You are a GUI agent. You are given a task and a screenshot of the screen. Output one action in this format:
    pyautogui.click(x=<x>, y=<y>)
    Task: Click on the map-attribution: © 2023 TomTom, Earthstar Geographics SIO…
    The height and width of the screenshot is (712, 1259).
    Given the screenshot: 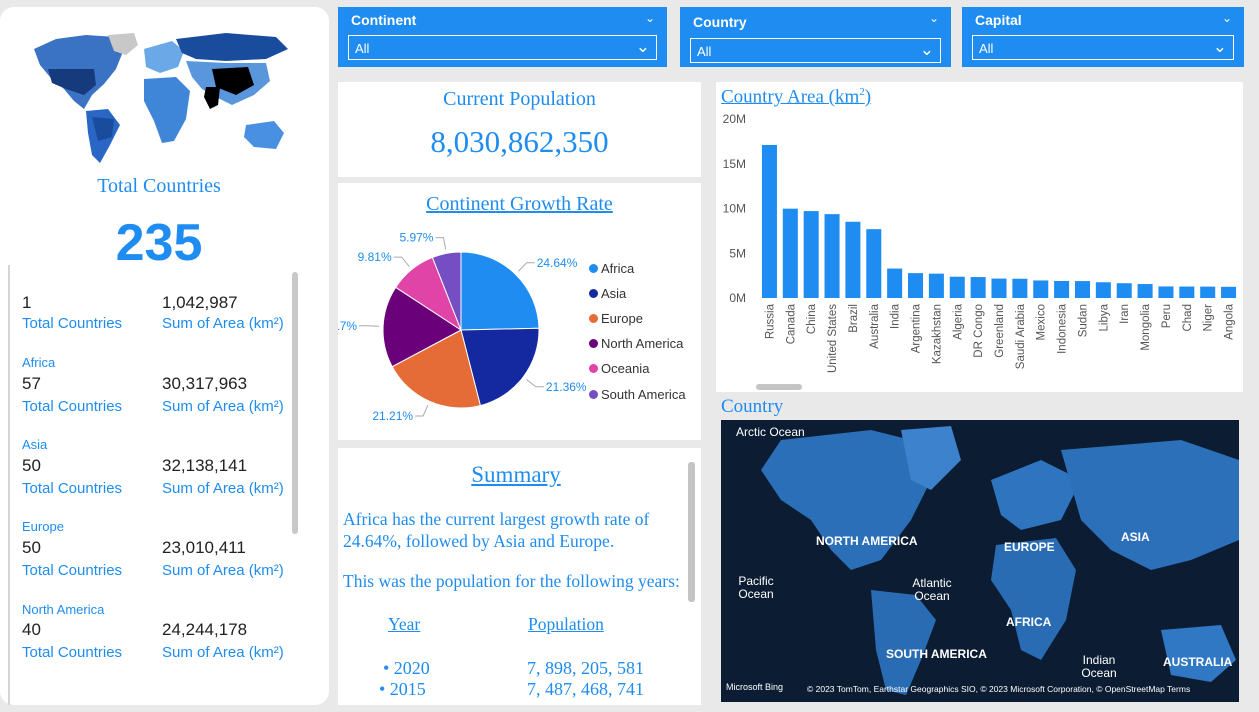 What is the action you would take?
    pyautogui.click(x=998, y=689)
    